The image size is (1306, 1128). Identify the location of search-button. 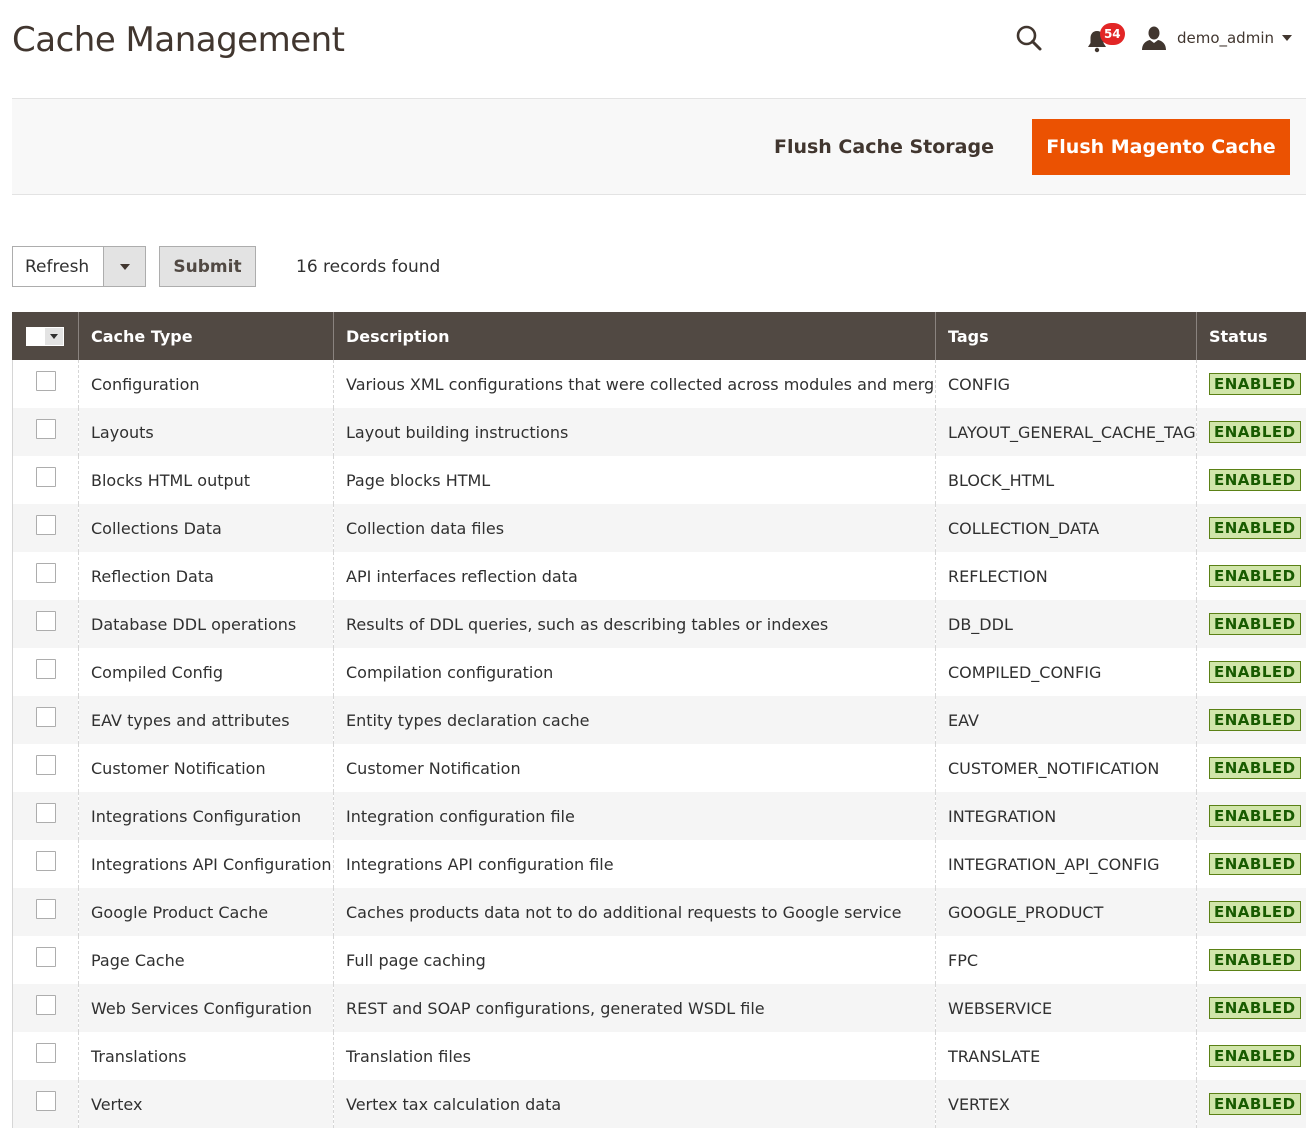
(1029, 38).